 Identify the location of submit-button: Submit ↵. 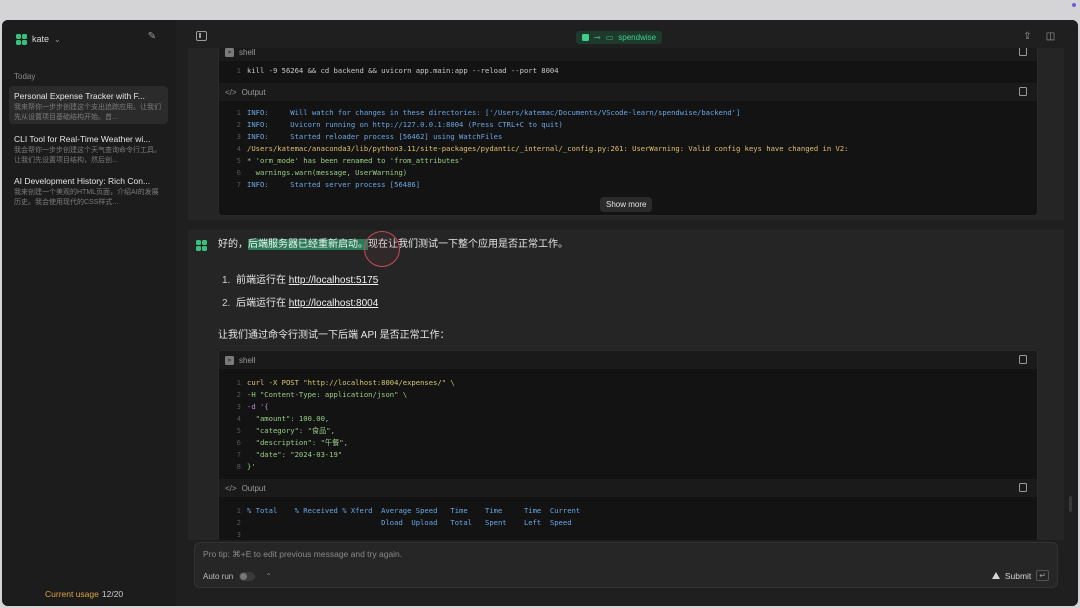
(1020, 575).